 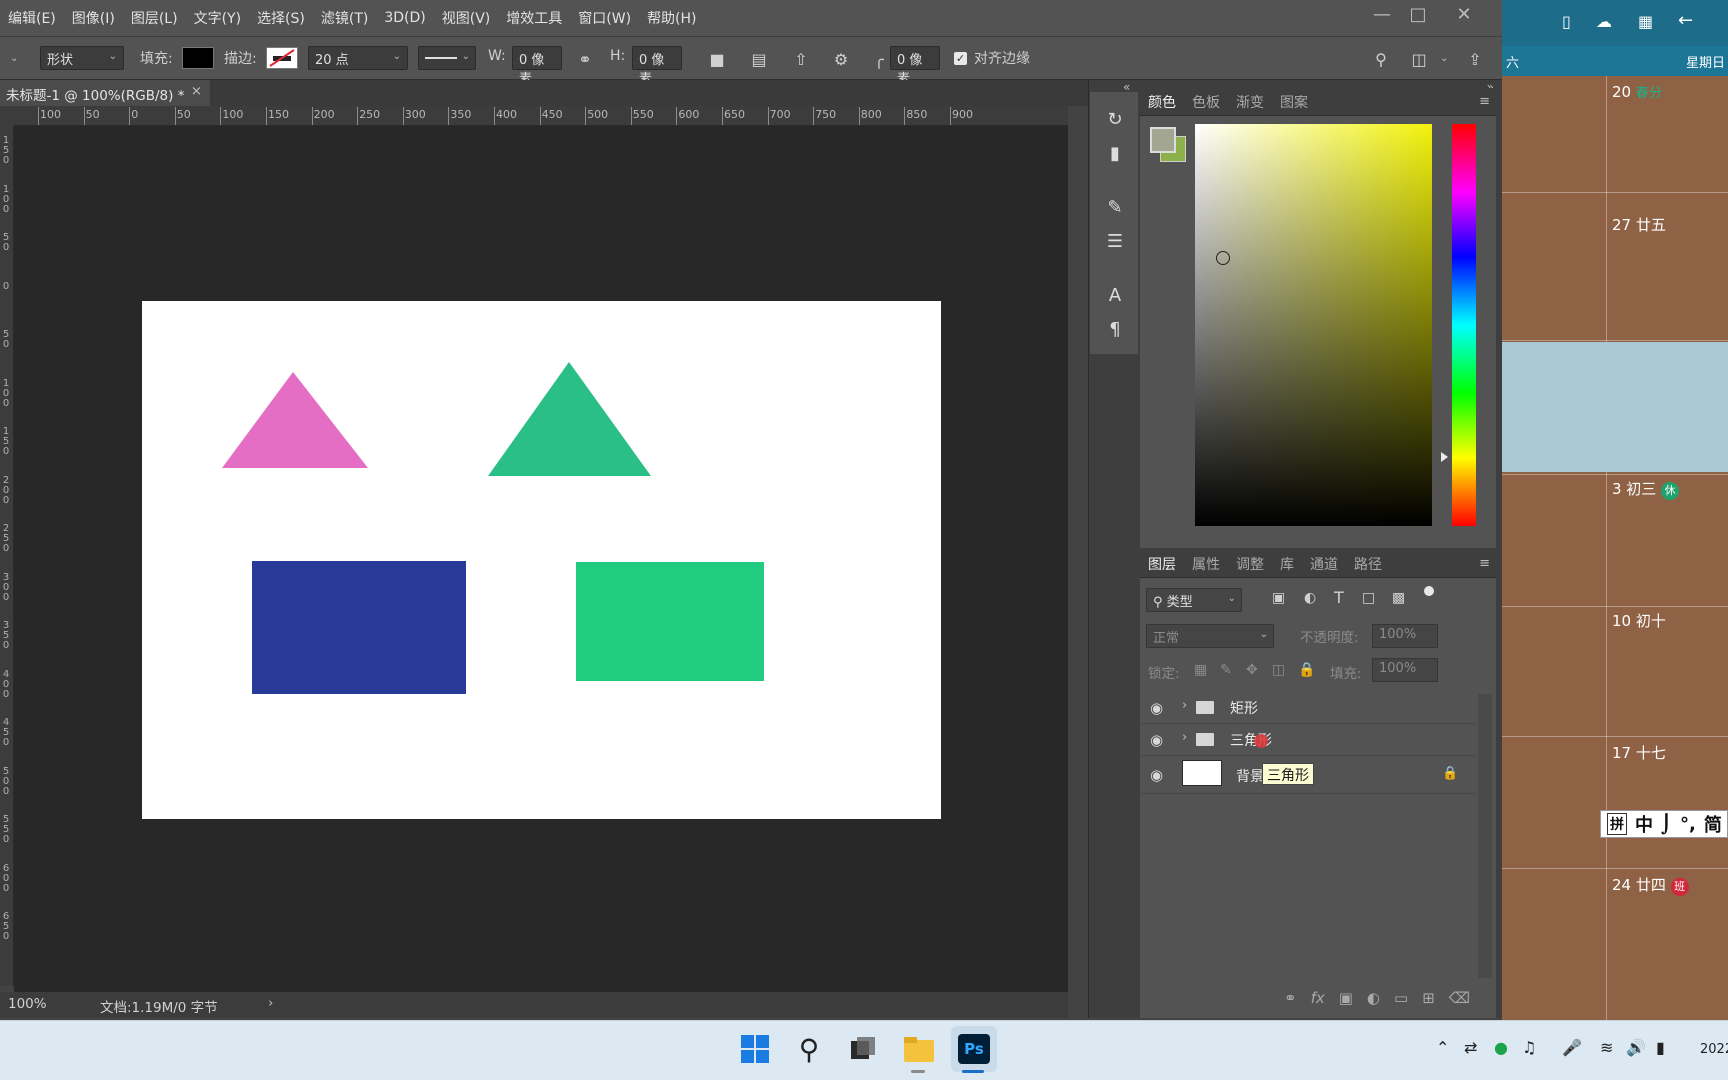 What do you see at coordinates (1418, 14) in the screenshot?
I see `maximize-icon: □` at bounding box center [1418, 14].